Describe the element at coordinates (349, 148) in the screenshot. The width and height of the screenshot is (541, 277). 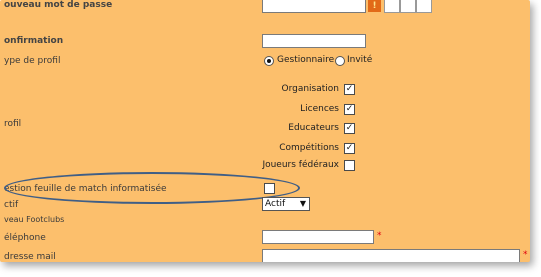
I see `right-competitions-checkbox: ✓` at that location.